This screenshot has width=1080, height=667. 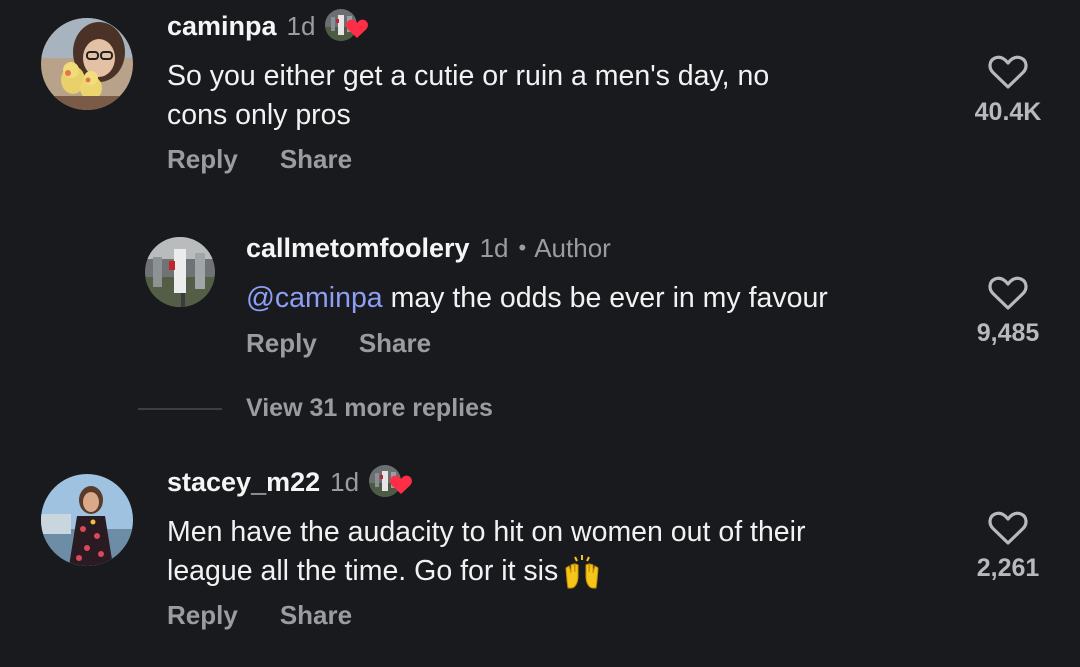 What do you see at coordinates (358, 248) in the screenshot?
I see `username: callmetomfoolery` at bounding box center [358, 248].